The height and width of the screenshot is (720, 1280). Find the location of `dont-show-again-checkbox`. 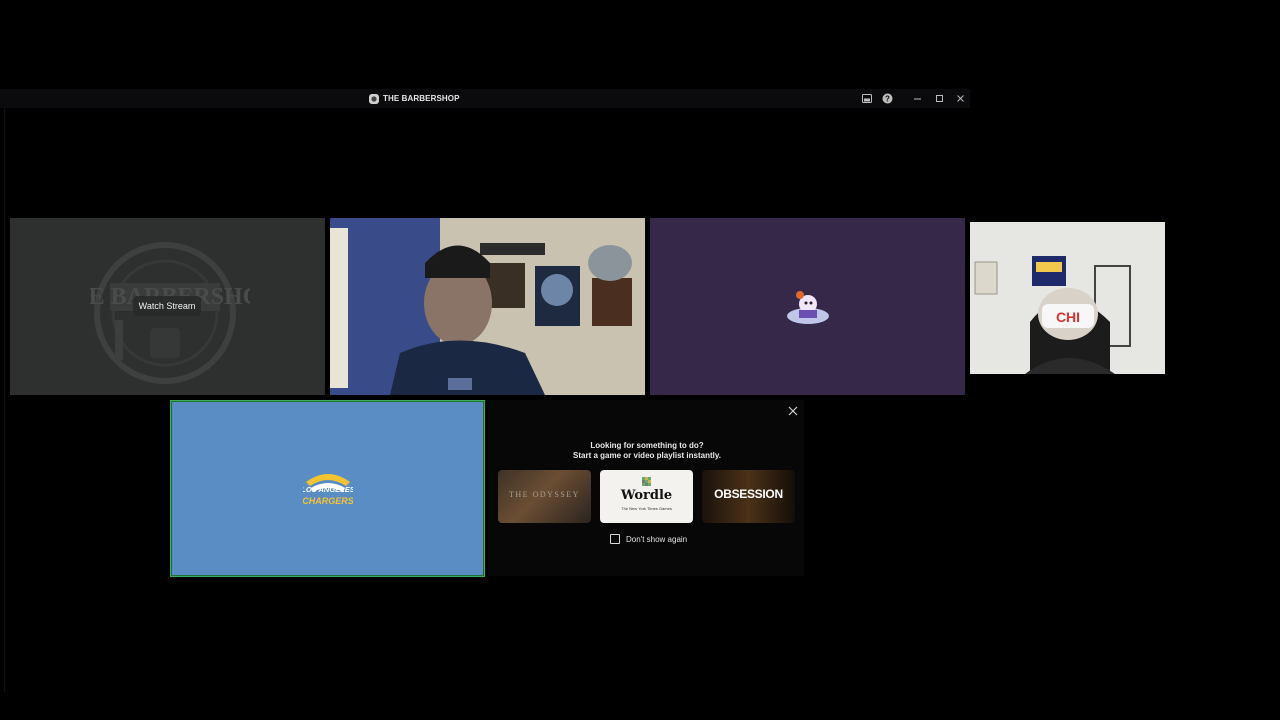

dont-show-again-checkbox is located at coordinates (615, 539).